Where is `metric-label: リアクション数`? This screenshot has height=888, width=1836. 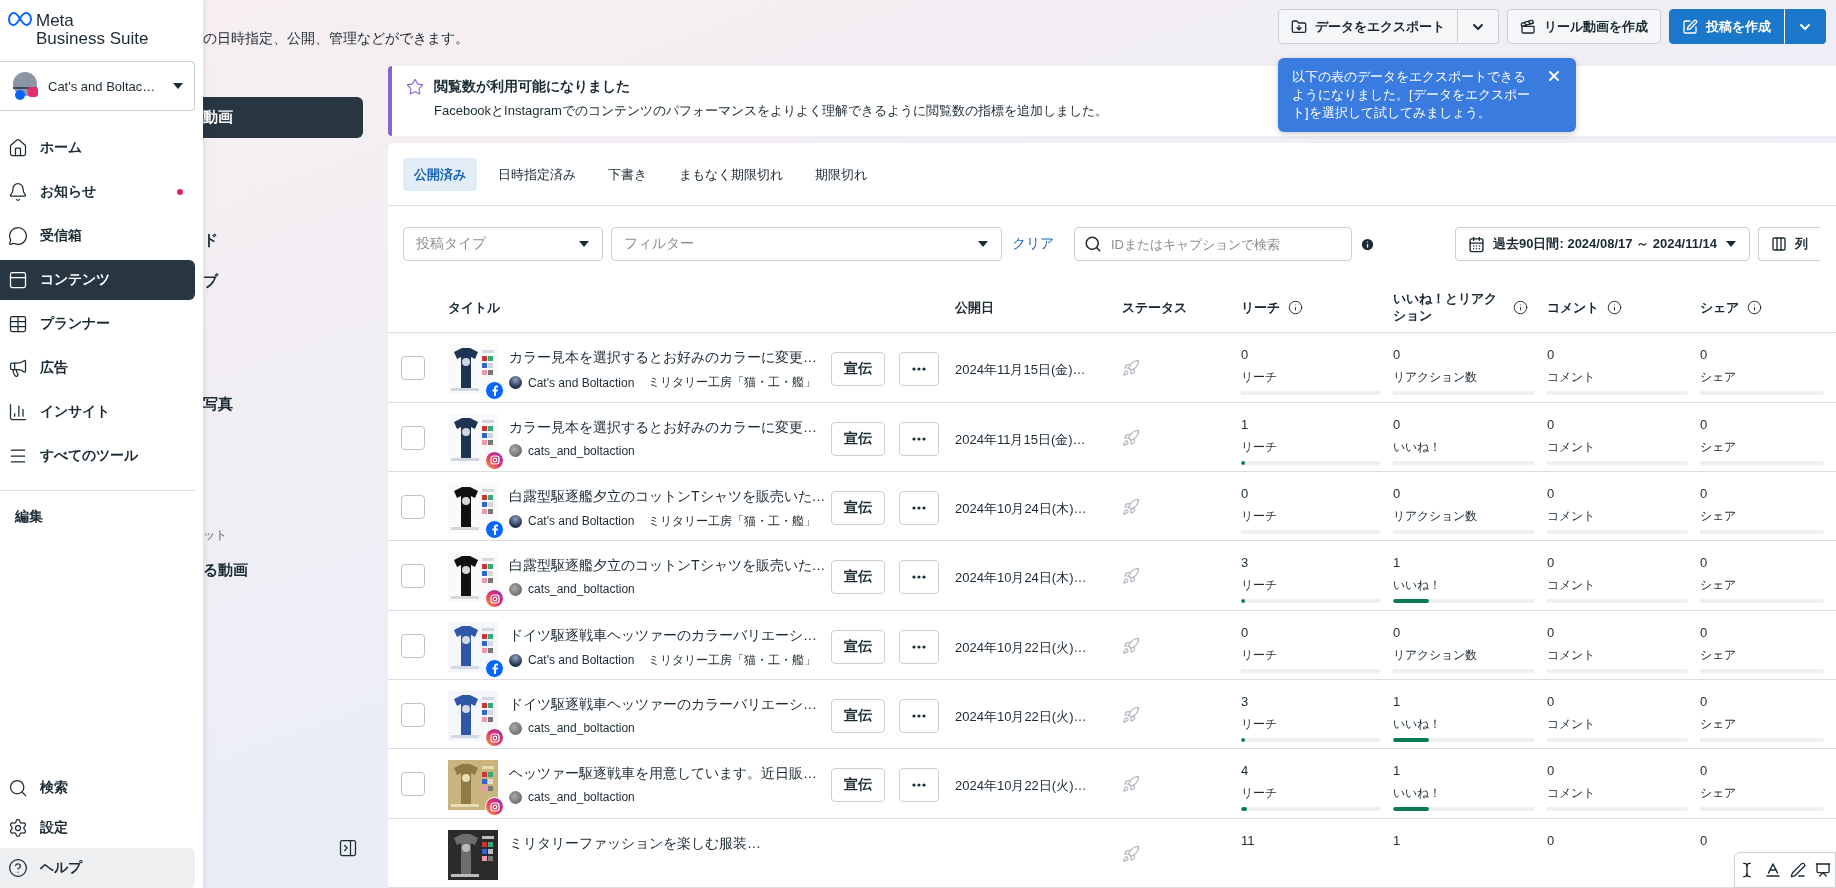 metric-label: リアクション数 is located at coordinates (1435, 655).